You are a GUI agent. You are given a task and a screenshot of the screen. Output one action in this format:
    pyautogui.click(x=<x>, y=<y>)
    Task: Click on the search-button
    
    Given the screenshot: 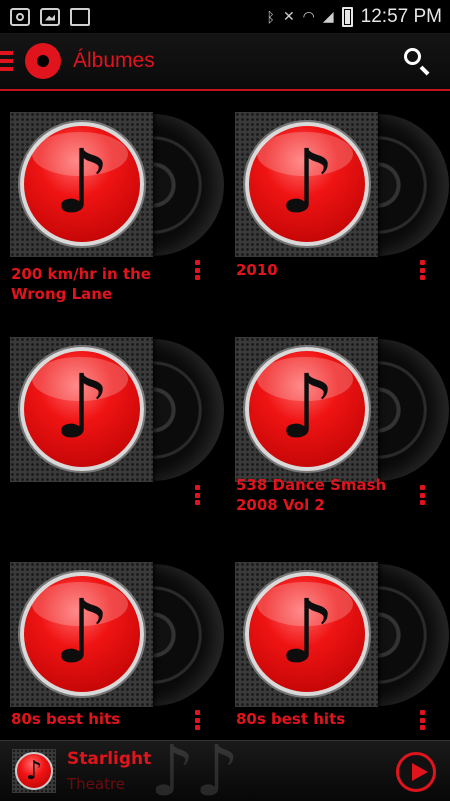 What is the action you would take?
    pyautogui.click(x=417, y=61)
    